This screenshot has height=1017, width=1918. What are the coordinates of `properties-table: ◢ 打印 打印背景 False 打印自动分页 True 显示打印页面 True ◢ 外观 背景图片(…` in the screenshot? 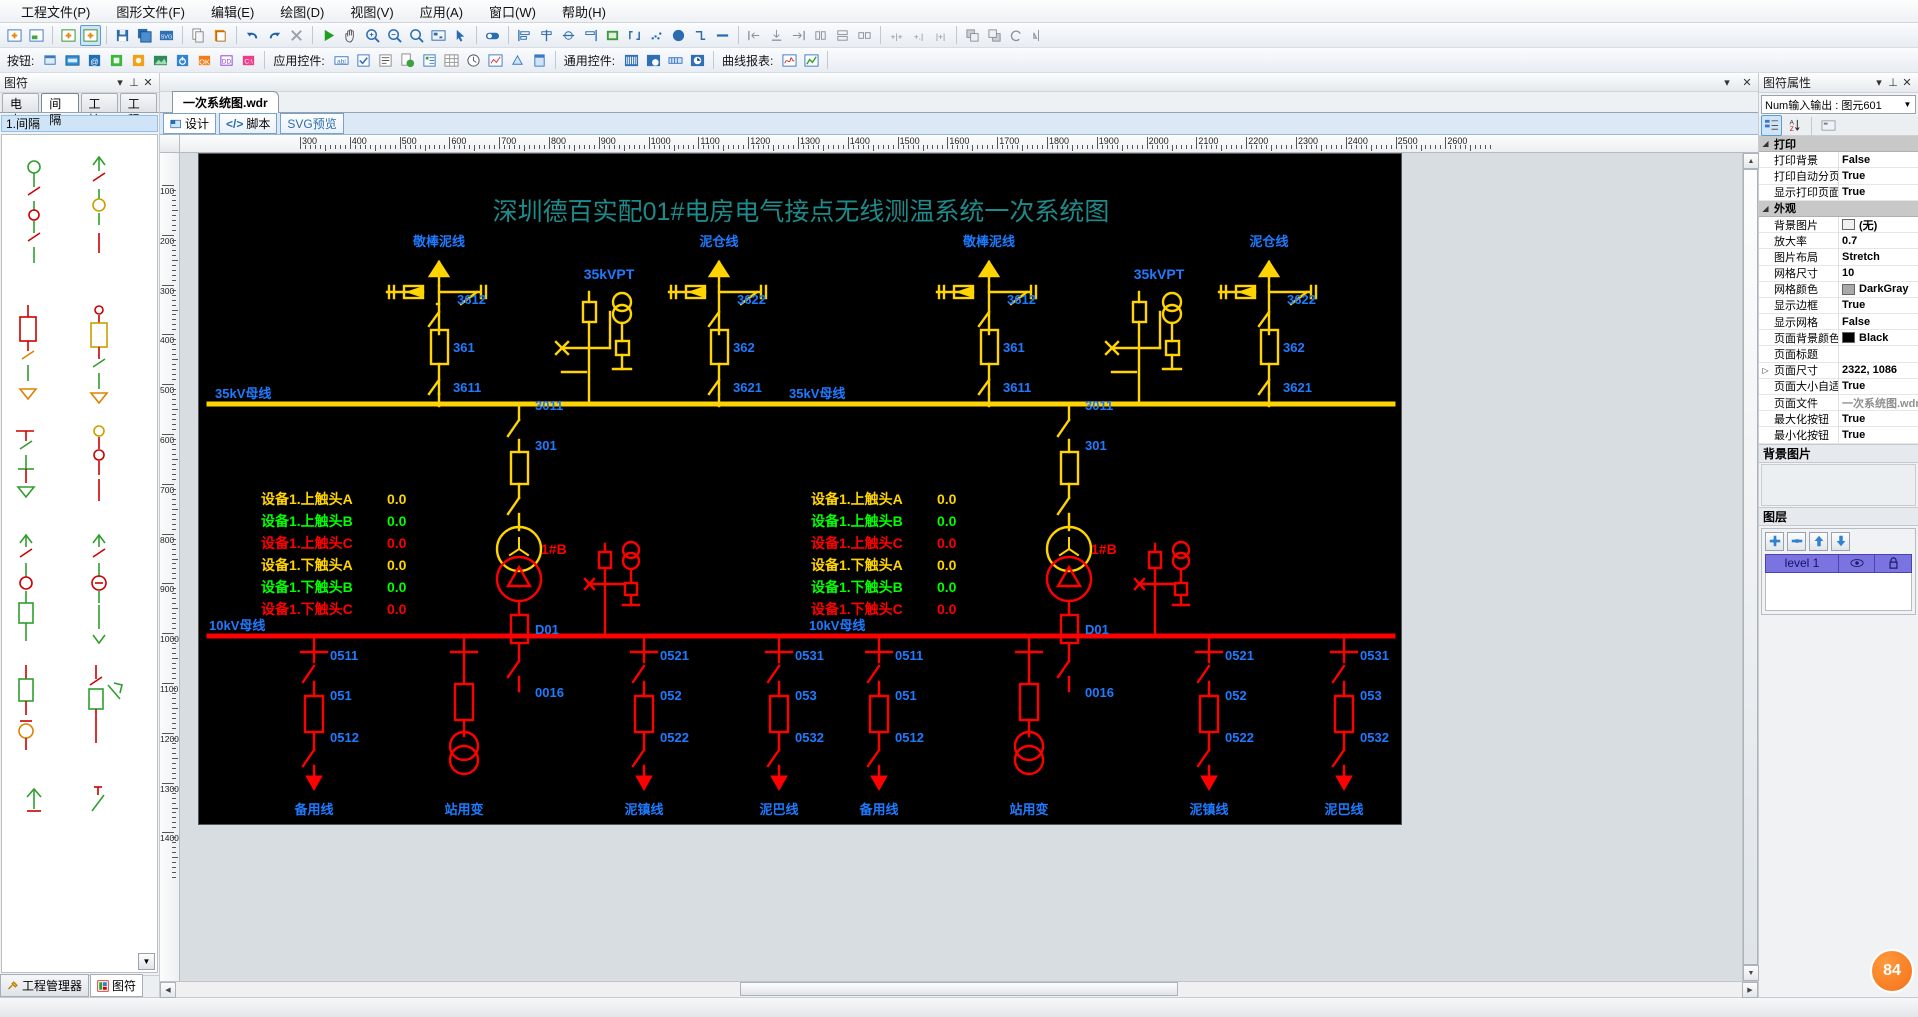 It's located at (1838, 290).